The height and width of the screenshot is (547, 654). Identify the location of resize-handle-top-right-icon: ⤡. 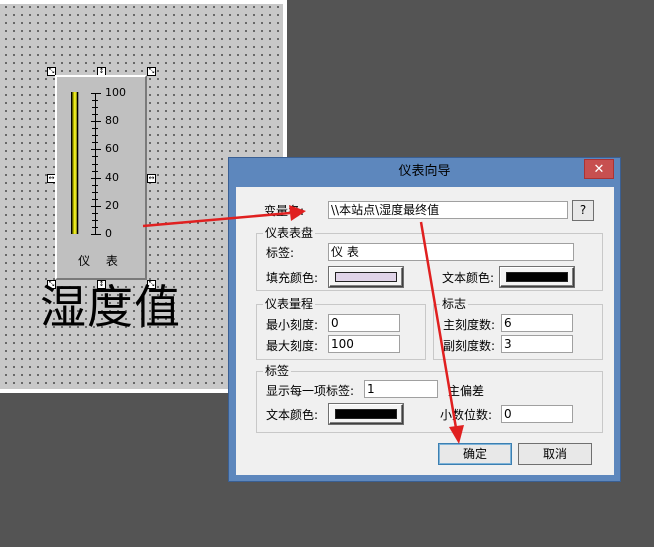
(151, 71).